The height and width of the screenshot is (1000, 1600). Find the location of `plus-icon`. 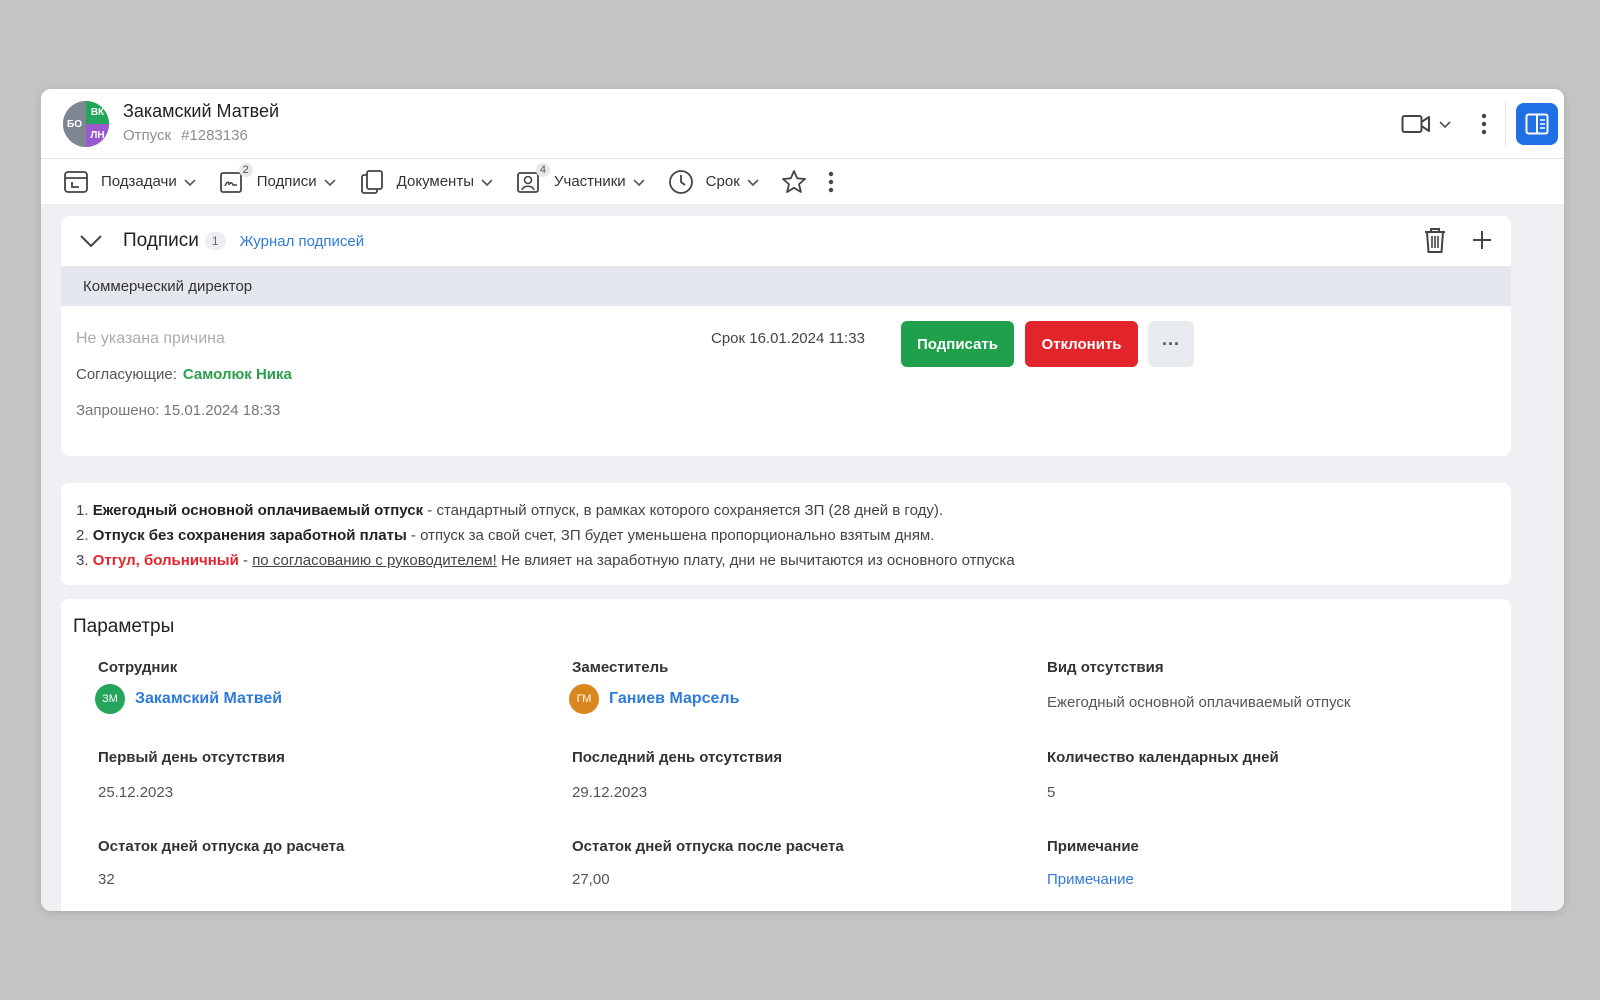

plus-icon is located at coordinates (1482, 240).